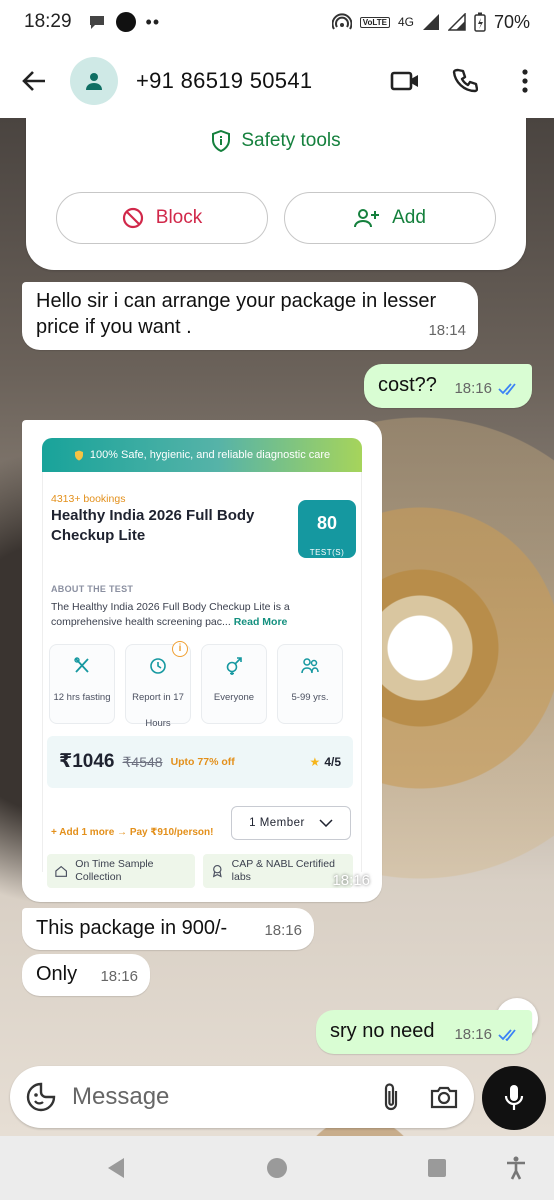 The image size is (554, 1200). I want to click on feature-report-time: i Report in 17 Hours, so click(158, 685).